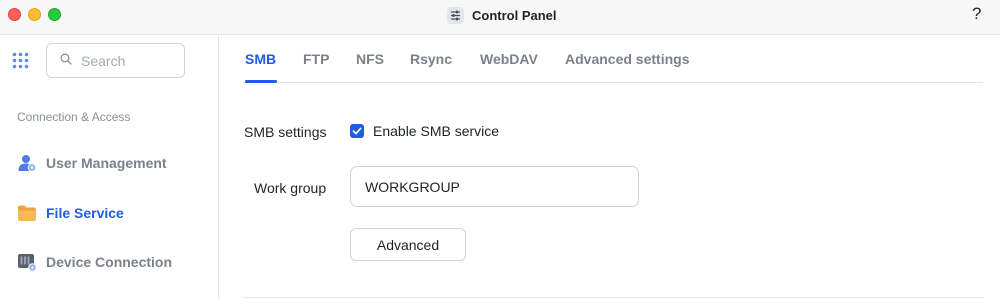 The height and width of the screenshot is (299, 1000). Describe the element at coordinates (370, 59) in the screenshot. I see `tab-nfs: NFS` at that location.